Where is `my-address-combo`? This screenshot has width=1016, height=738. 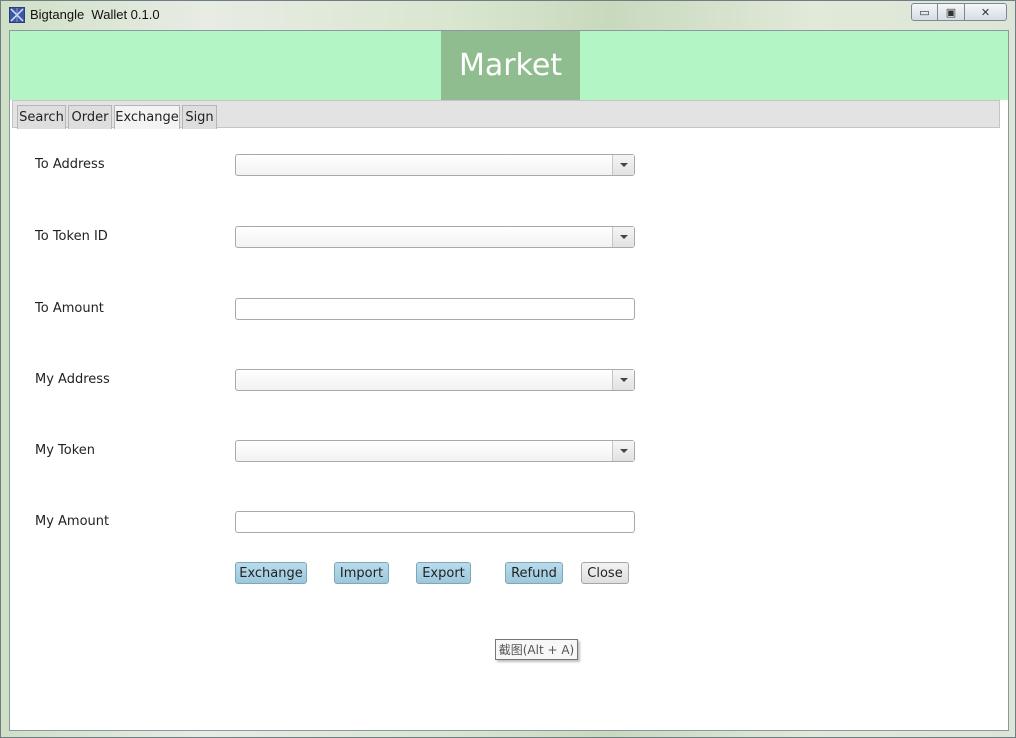
my-address-combo is located at coordinates (435, 380).